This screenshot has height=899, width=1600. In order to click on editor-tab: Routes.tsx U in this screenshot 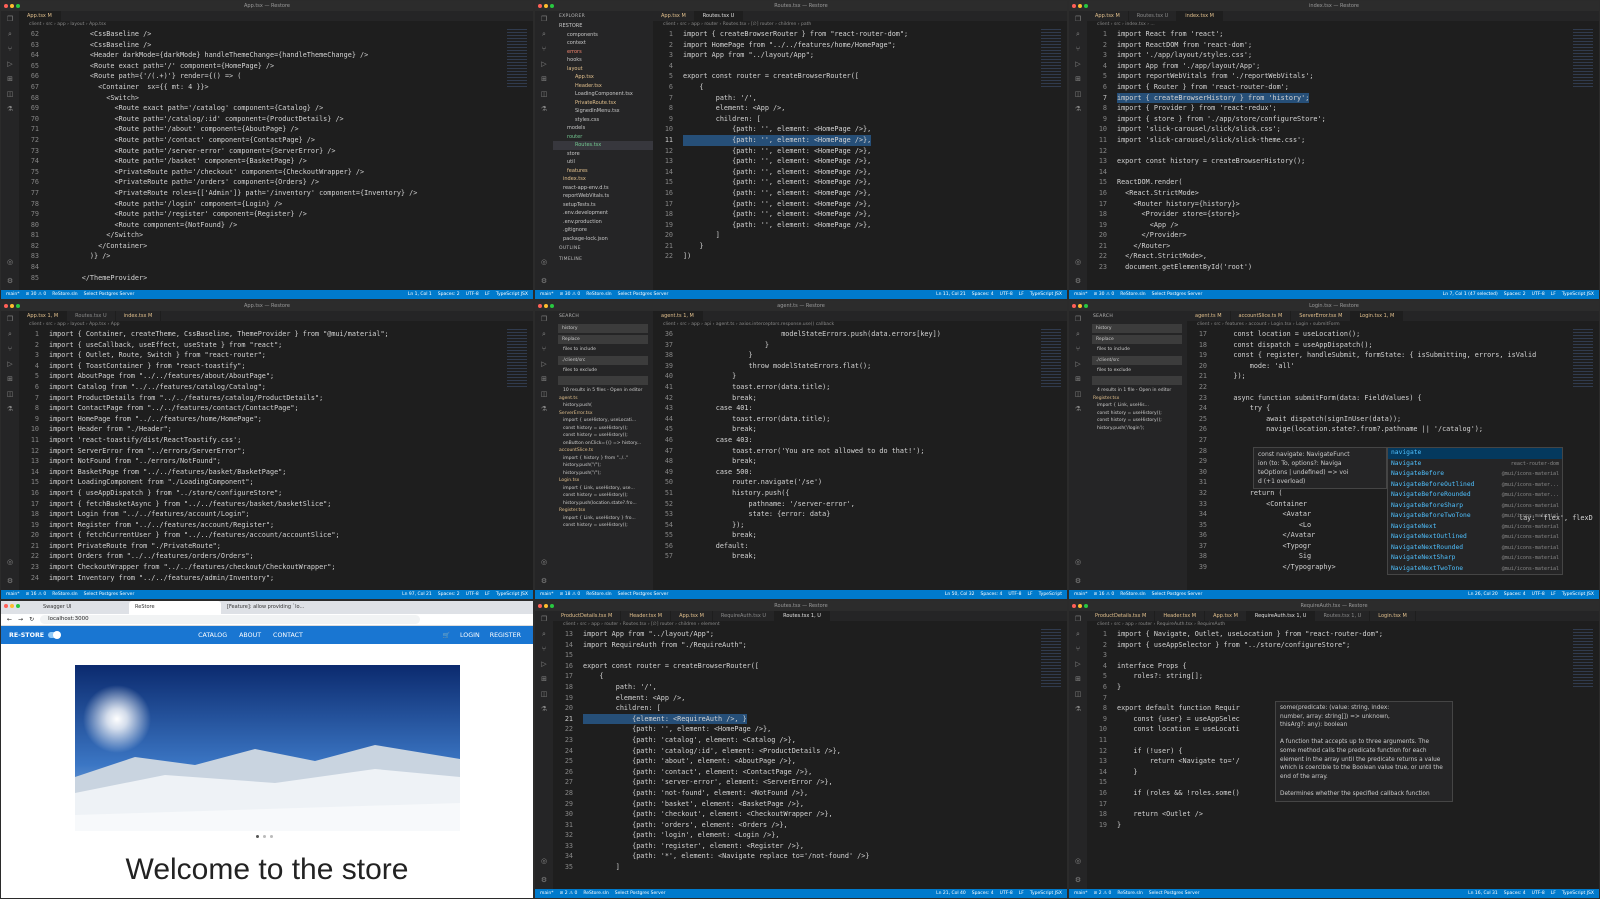, I will do `click(719, 16)`.